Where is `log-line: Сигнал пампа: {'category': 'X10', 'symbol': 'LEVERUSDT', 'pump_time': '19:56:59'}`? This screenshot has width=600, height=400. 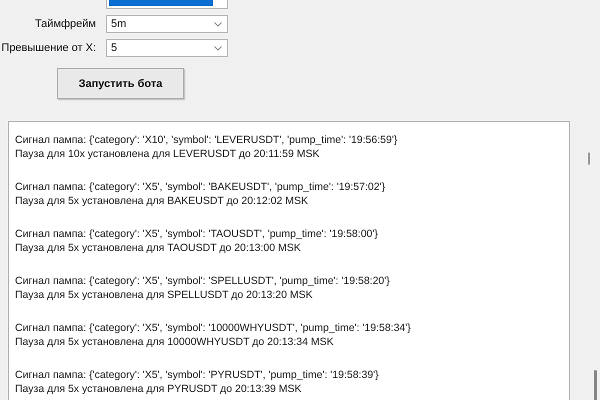
log-line: Сигнал пампа: {'category': 'X10', 'symbol': 'LEVERUSDT', 'pump_time': '19:56:59'} is located at coordinates (206, 140).